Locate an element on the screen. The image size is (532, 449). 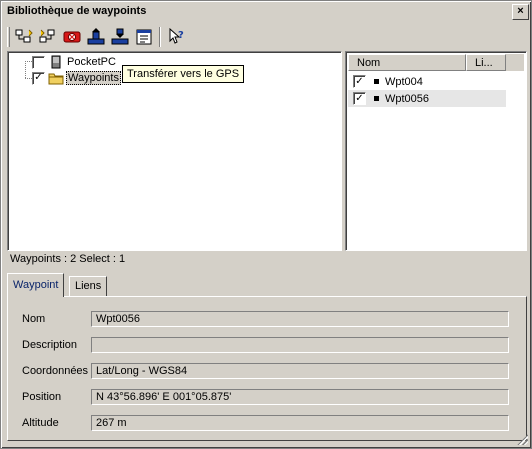
tree-expand-icon is located at coordinates (24, 36).